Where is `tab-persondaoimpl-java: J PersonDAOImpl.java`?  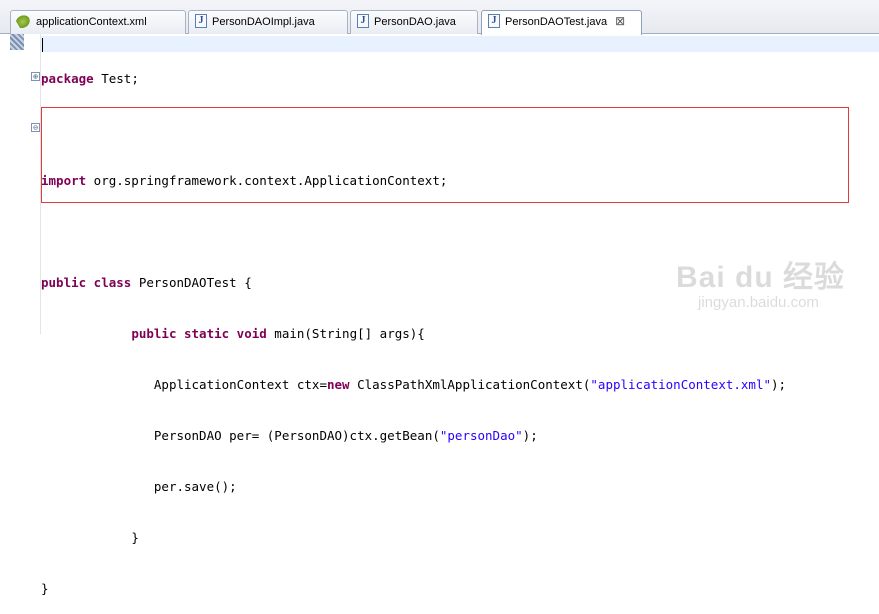 tab-persondaoimpl-java: J PersonDAOImpl.java is located at coordinates (268, 22).